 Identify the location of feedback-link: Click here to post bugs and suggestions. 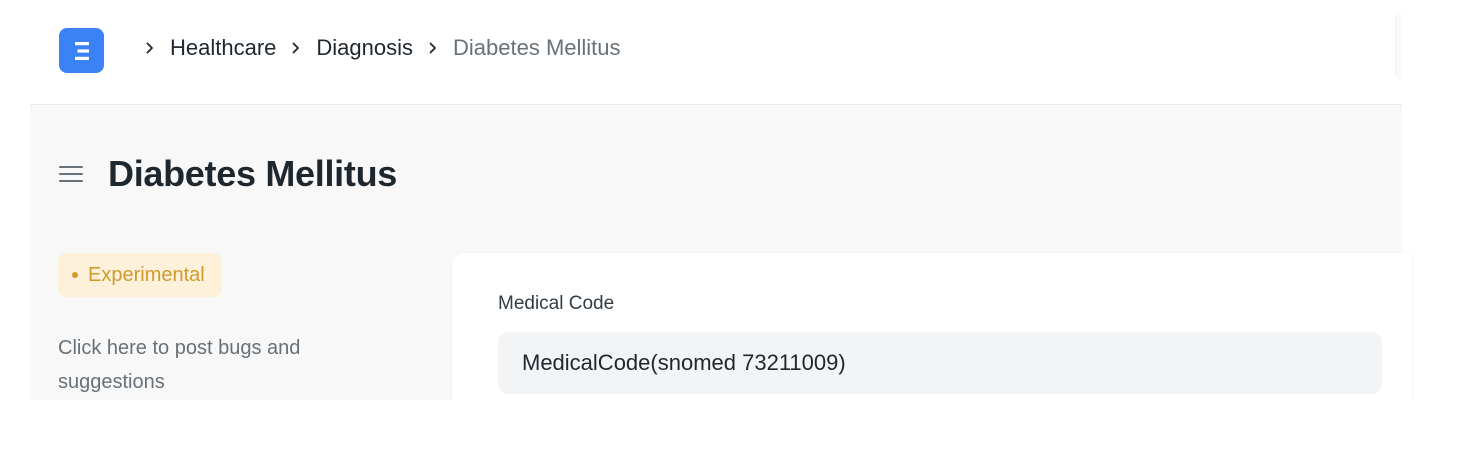
(223, 365).